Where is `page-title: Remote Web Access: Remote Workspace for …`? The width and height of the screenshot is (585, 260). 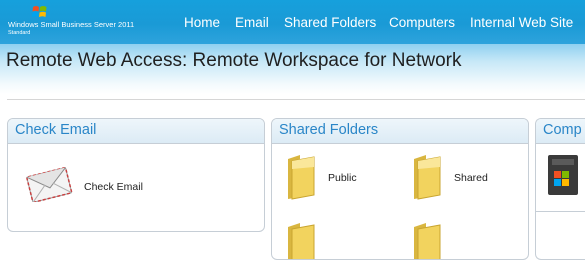
page-title: Remote Web Access: Remote Workspace for … is located at coordinates (234, 60).